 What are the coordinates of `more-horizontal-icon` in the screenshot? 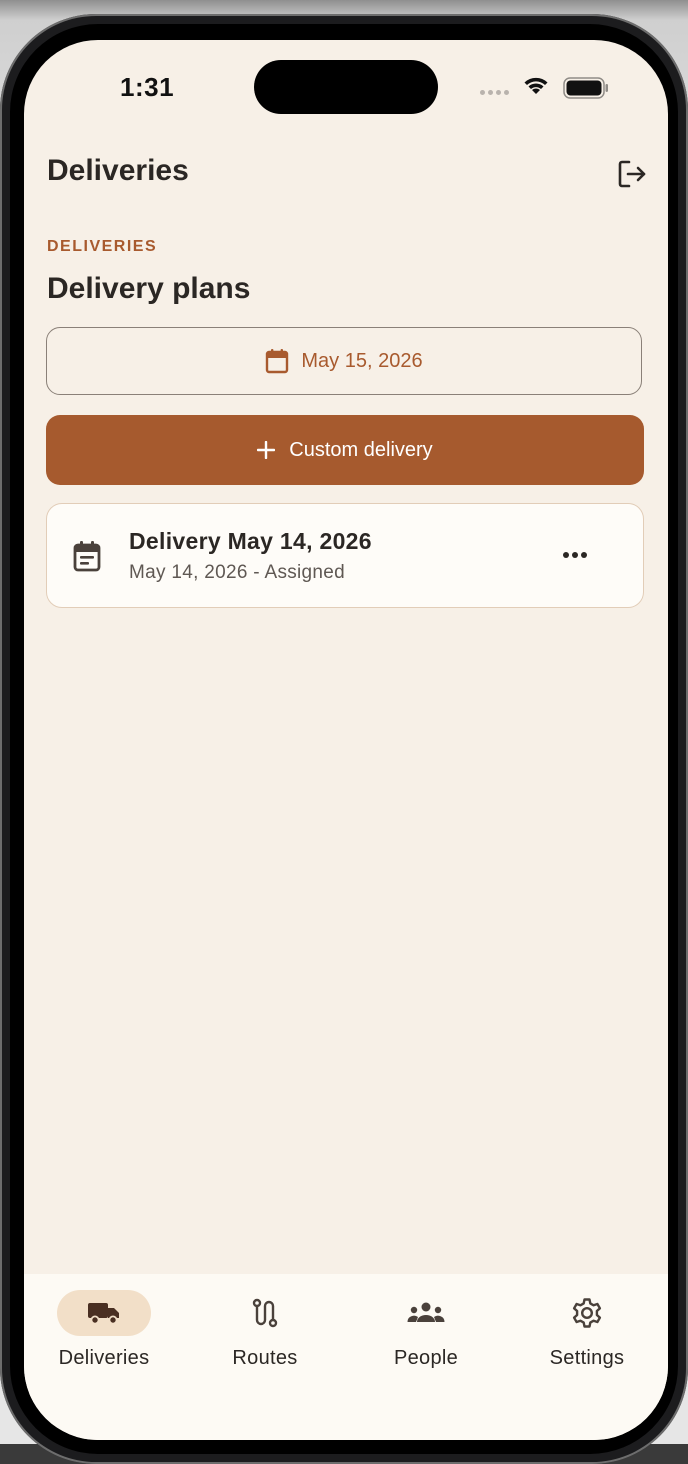 It's located at (575, 555).